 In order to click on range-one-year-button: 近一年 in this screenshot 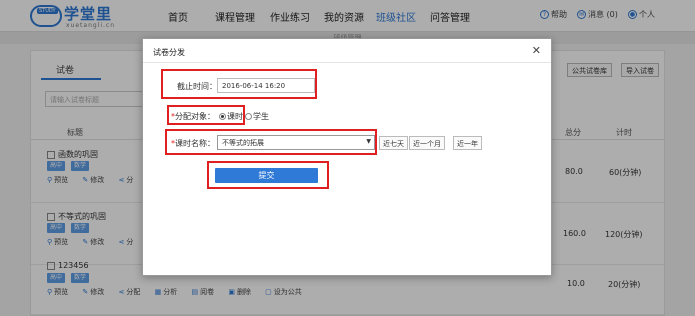, I will do `click(467, 143)`.